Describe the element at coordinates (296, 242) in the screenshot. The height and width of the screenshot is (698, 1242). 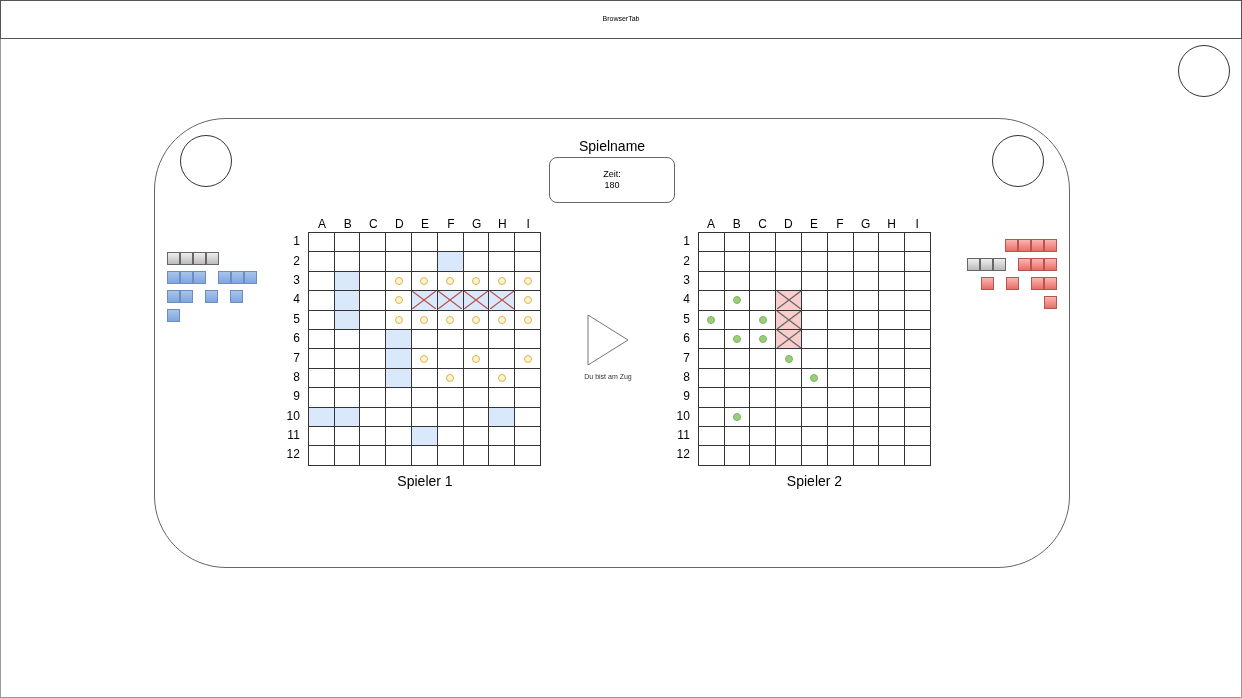
I see `row-label: 1` at that location.